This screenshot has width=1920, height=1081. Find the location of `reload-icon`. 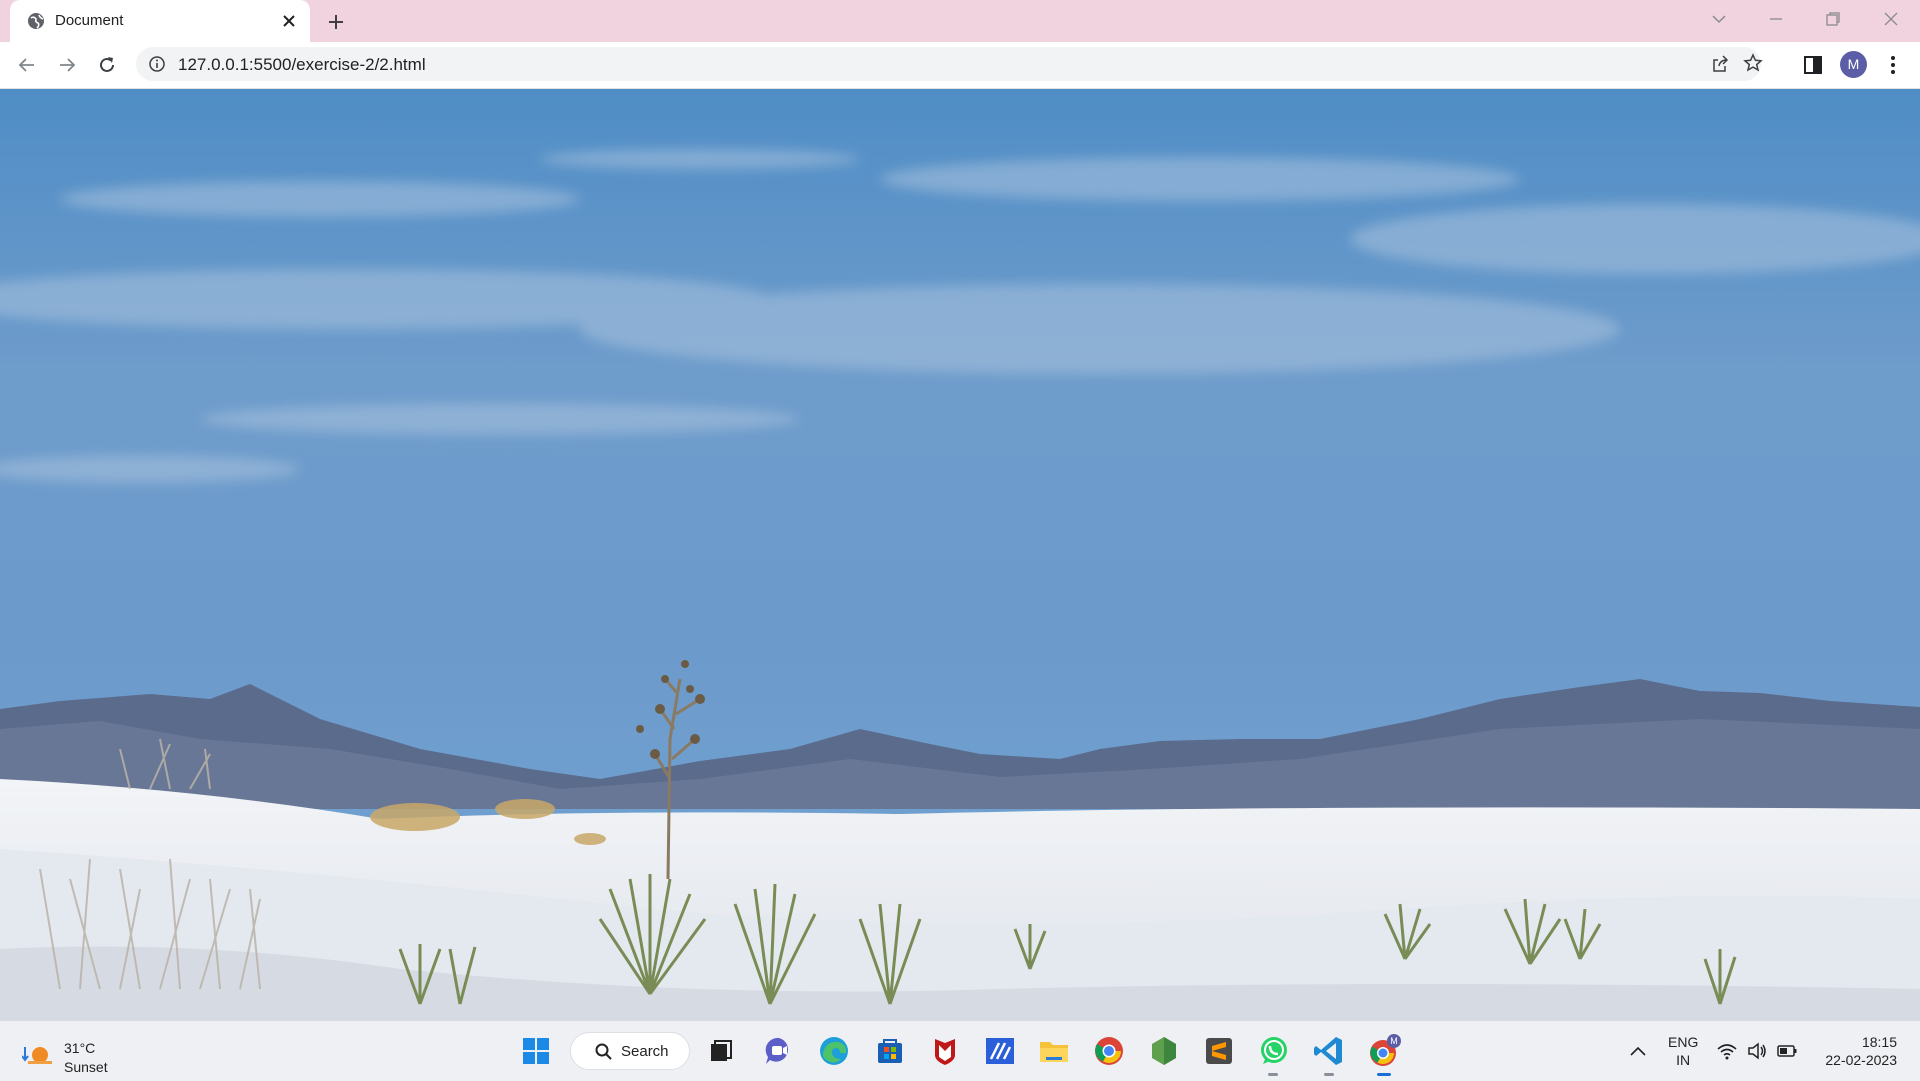

reload-icon is located at coordinates (107, 65).